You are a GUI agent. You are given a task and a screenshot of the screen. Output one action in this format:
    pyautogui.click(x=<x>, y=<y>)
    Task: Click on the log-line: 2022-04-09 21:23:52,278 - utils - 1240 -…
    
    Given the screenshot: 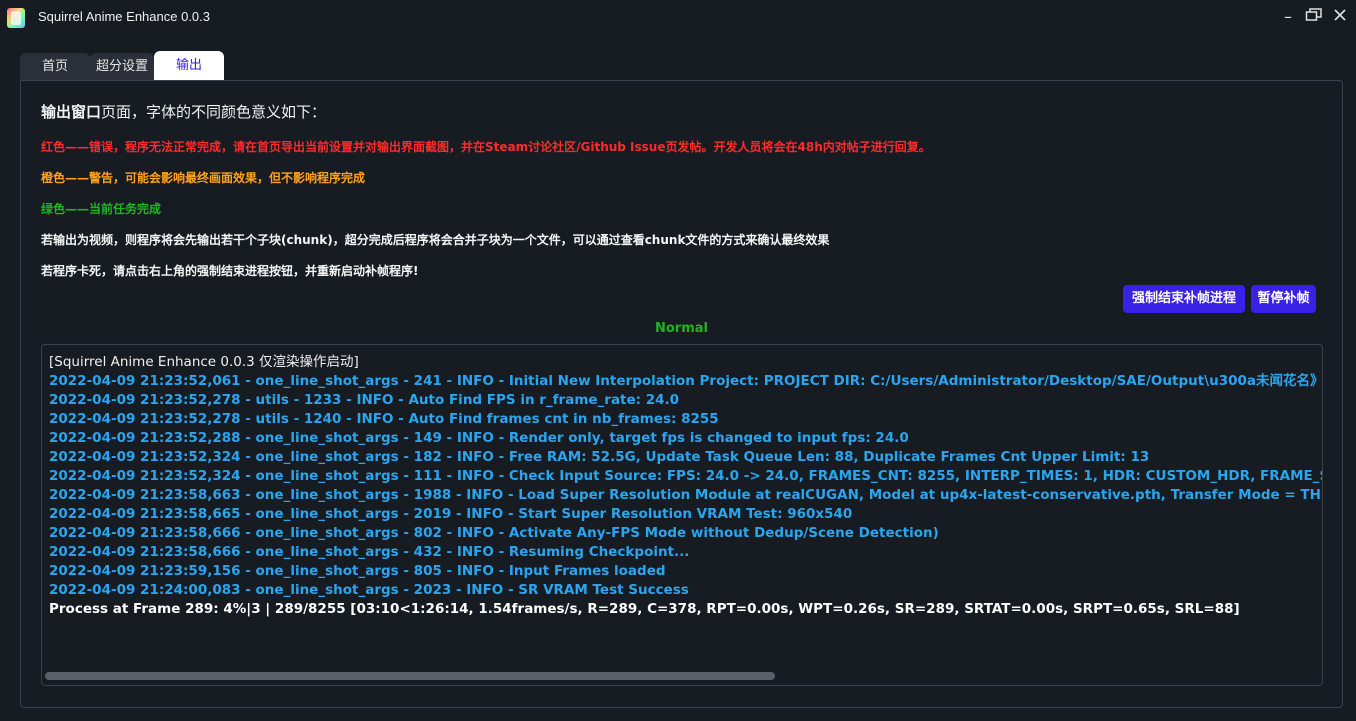 What is the action you would take?
    pyautogui.click(x=384, y=419)
    